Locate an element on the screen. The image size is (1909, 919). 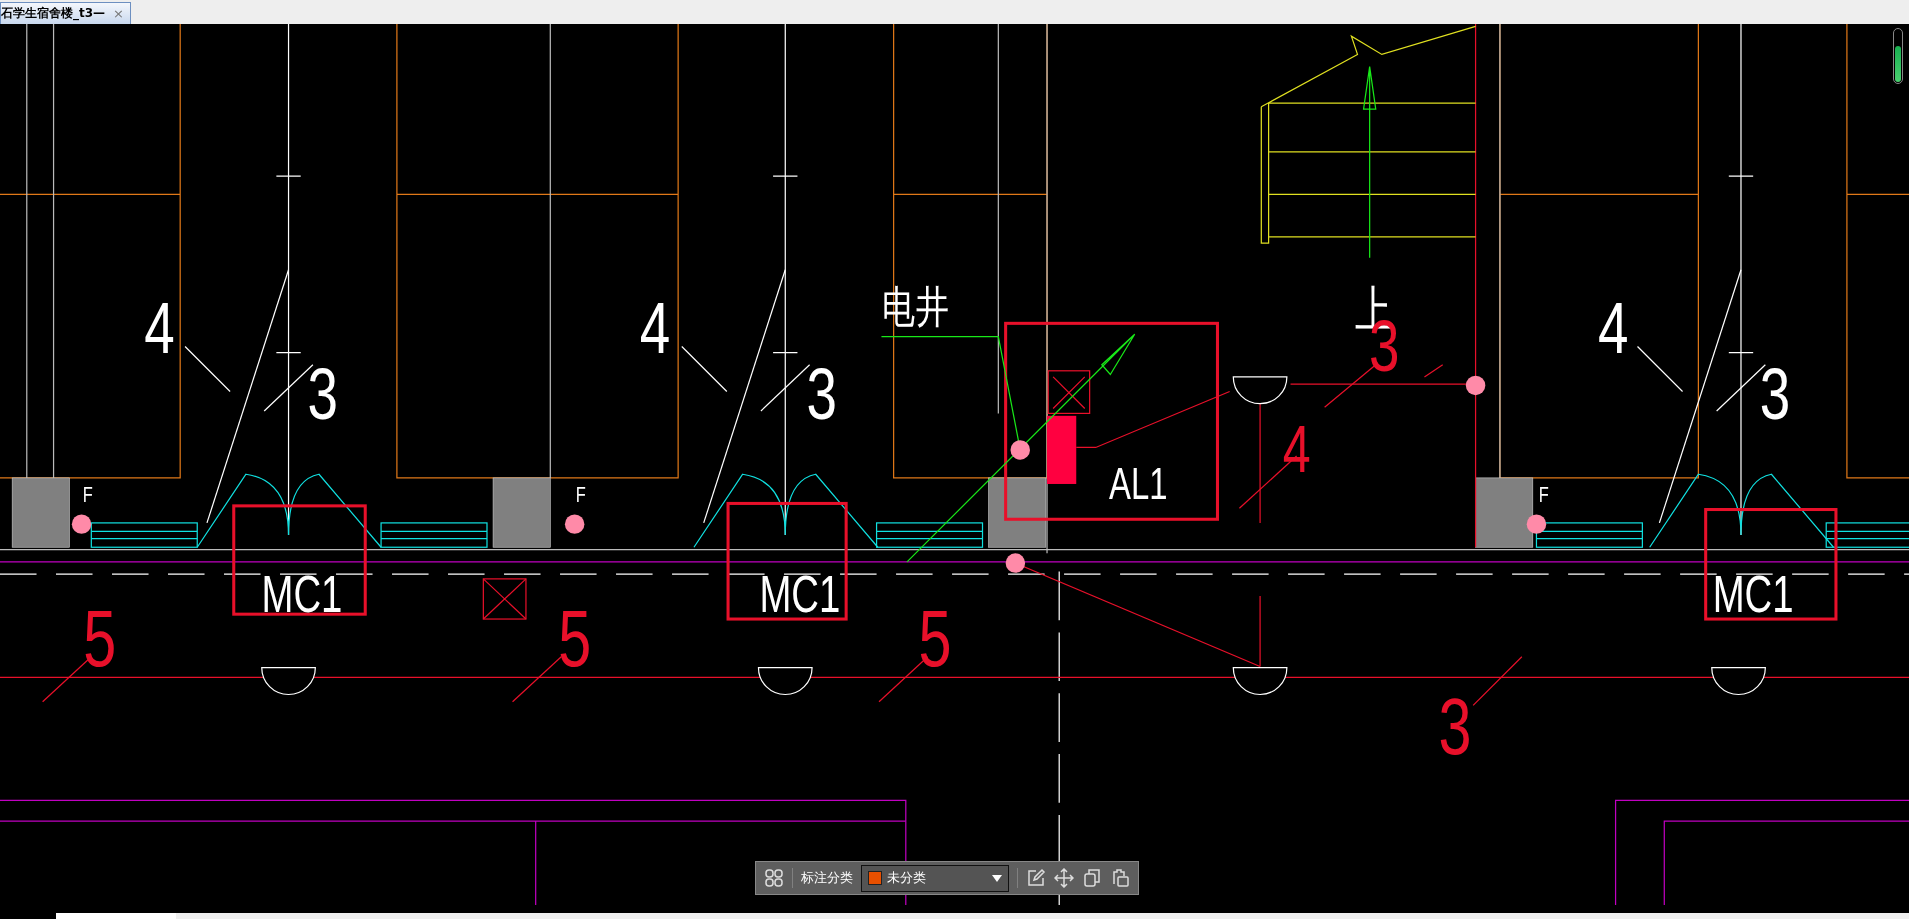
paste-icon is located at coordinates (1120, 878).